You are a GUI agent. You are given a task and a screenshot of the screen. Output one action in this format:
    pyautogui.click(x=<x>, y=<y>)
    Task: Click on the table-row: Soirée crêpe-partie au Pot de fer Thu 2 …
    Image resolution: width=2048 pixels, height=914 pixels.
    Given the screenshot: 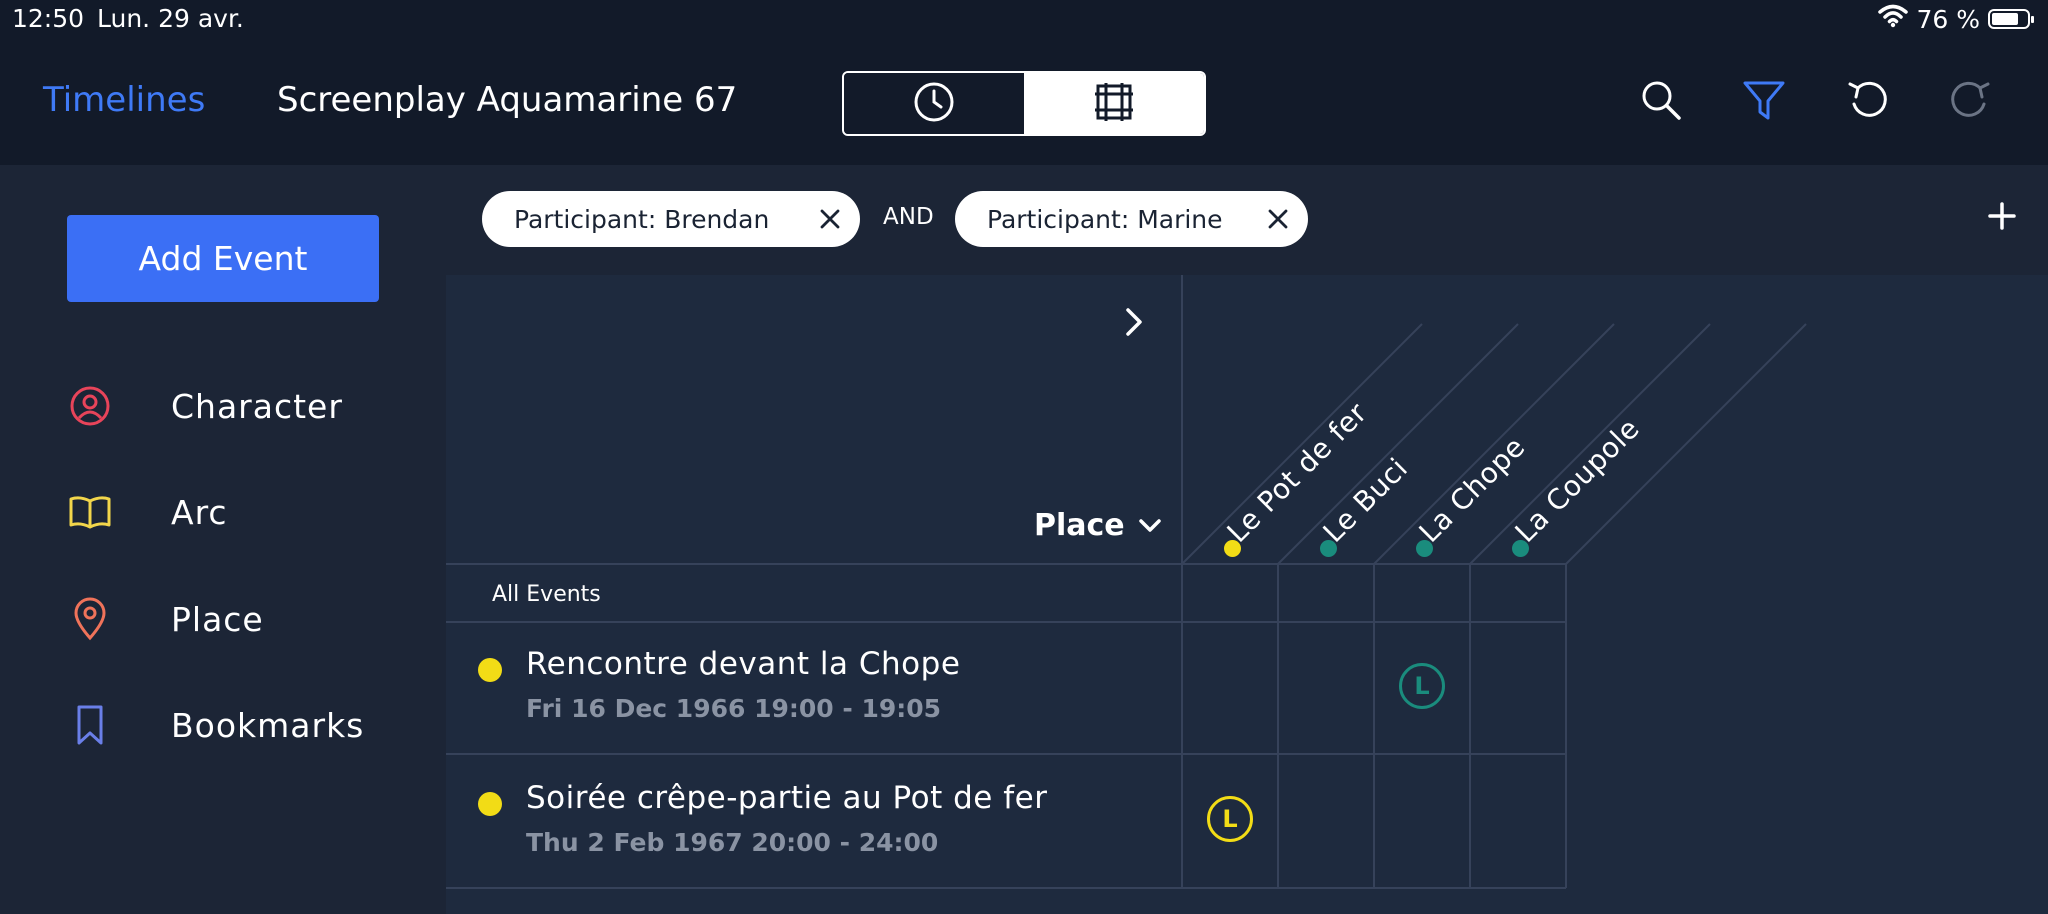 What is the action you would take?
    pyautogui.click(x=814, y=821)
    